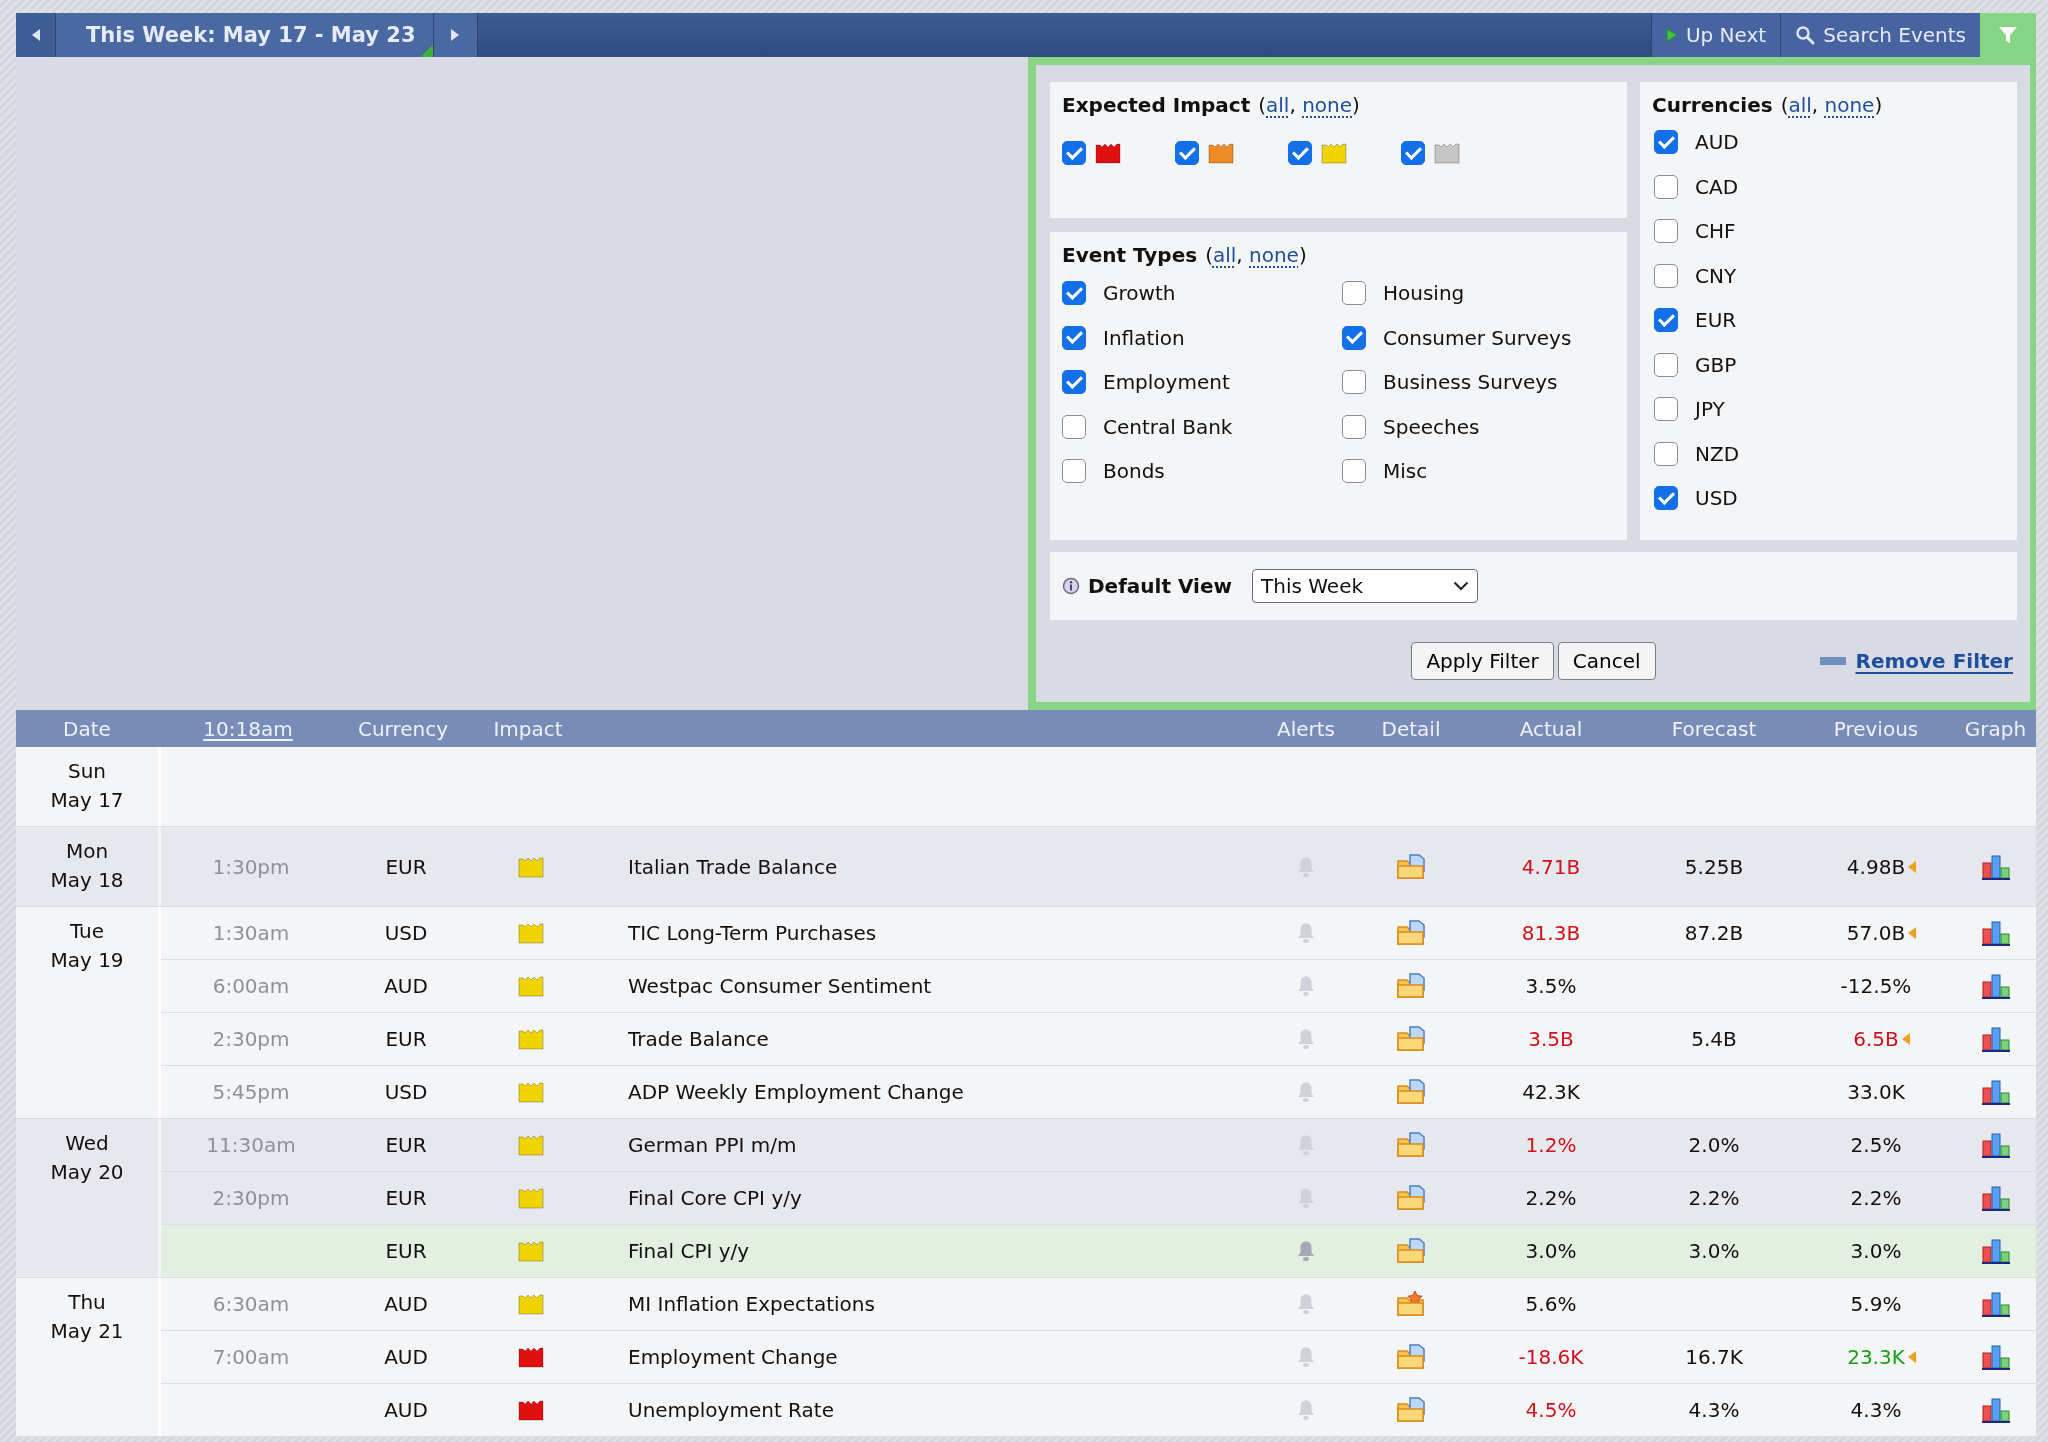 This screenshot has height=1442, width=2048. What do you see at coordinates (1714, 1410) in the screenshot?
I see `forecast-value: 4.3%` at bounding box center [1714, 1410].